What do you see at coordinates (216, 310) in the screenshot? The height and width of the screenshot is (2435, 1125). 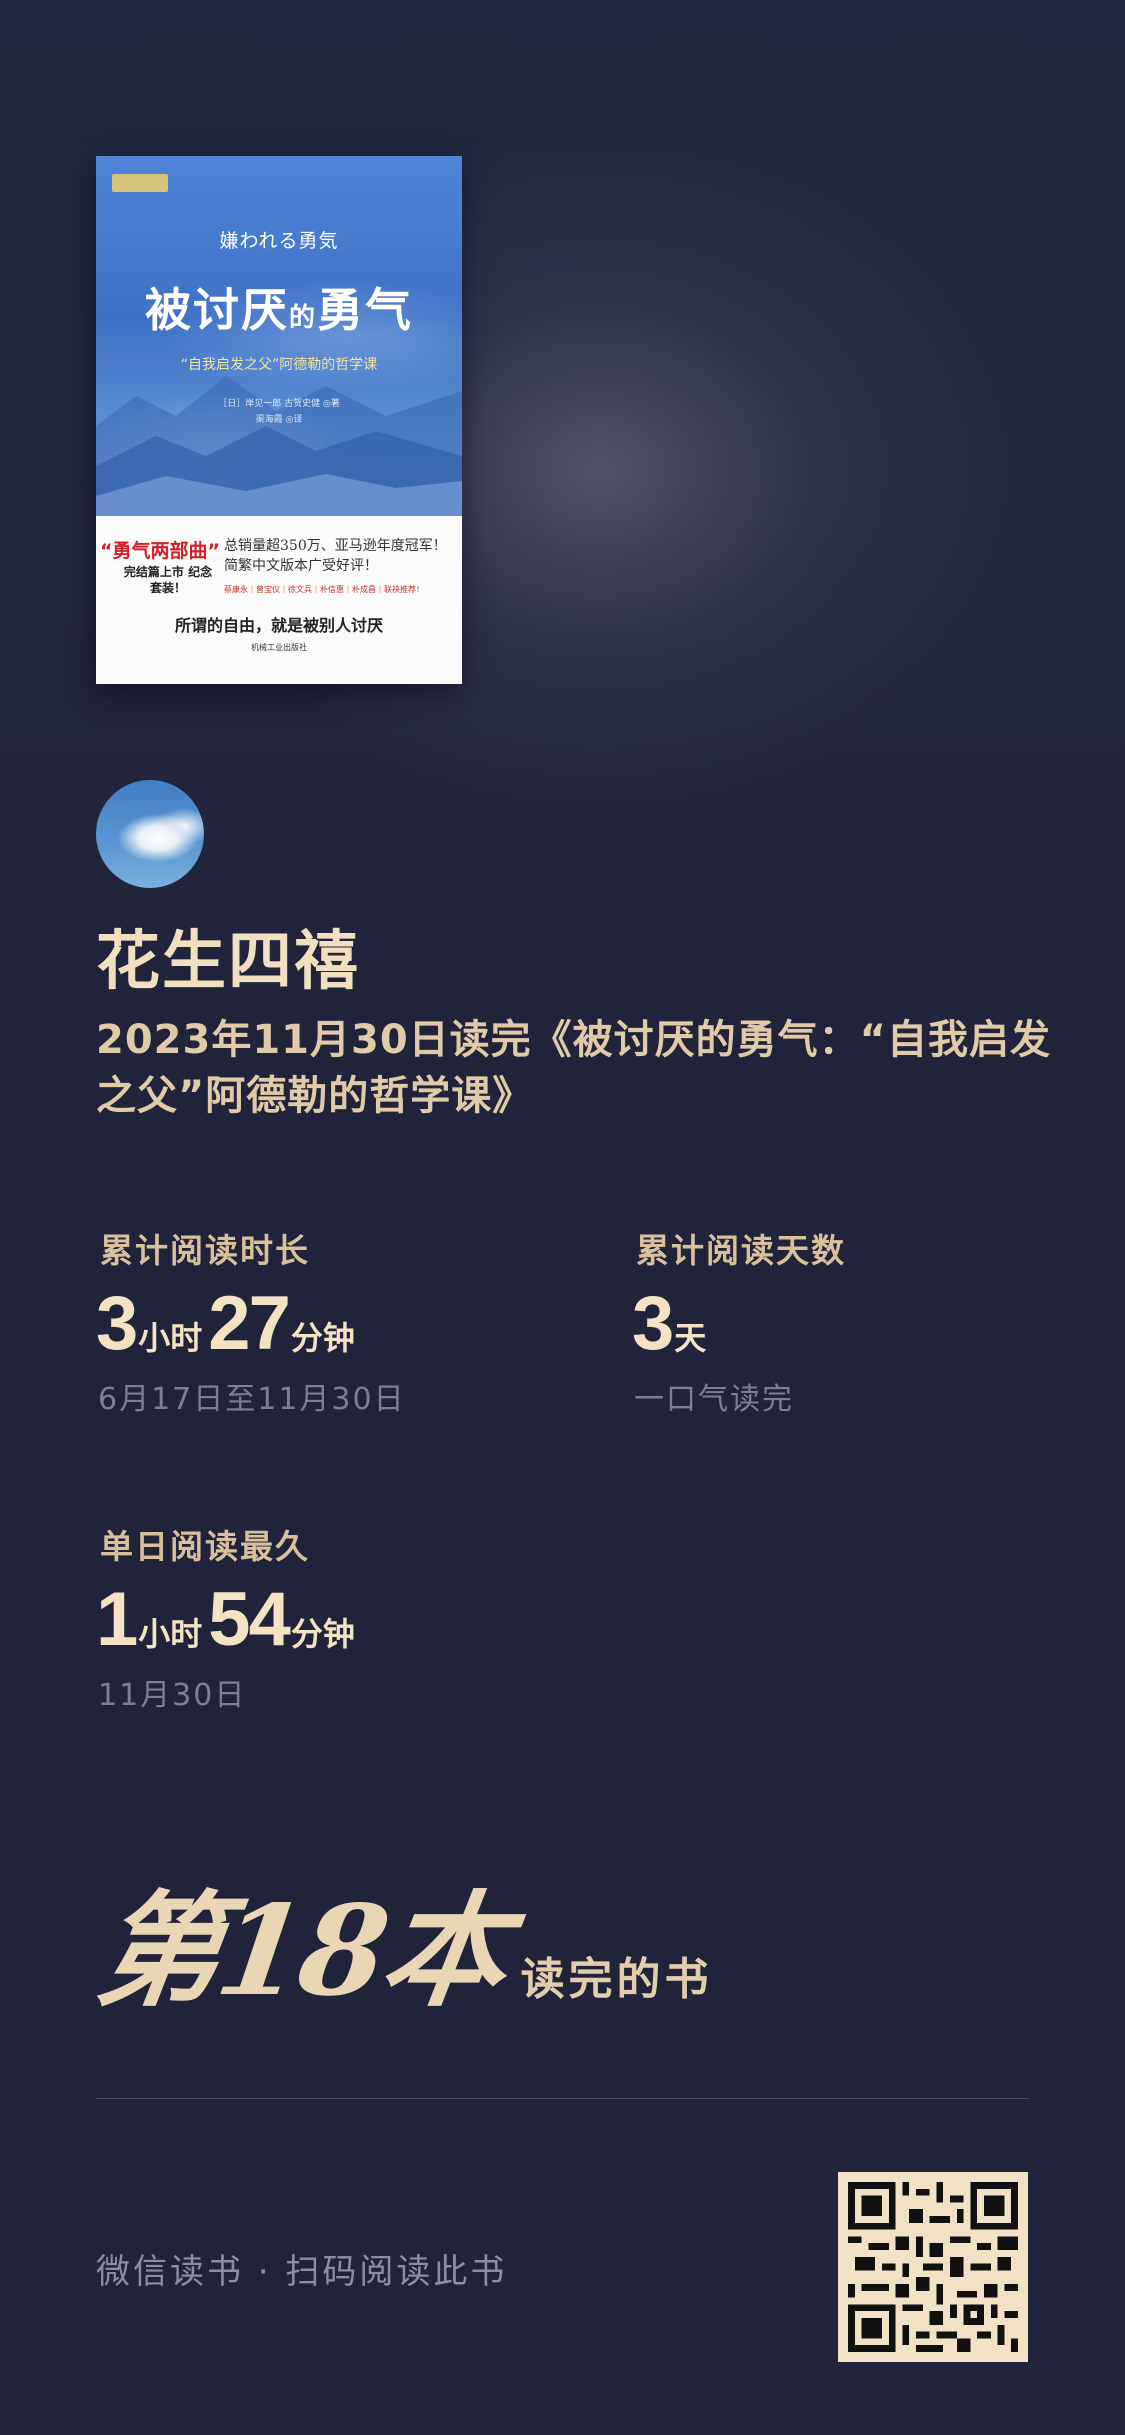 I see `cover-title-part-1: 被讨厌` at bounding box center [216, 310].